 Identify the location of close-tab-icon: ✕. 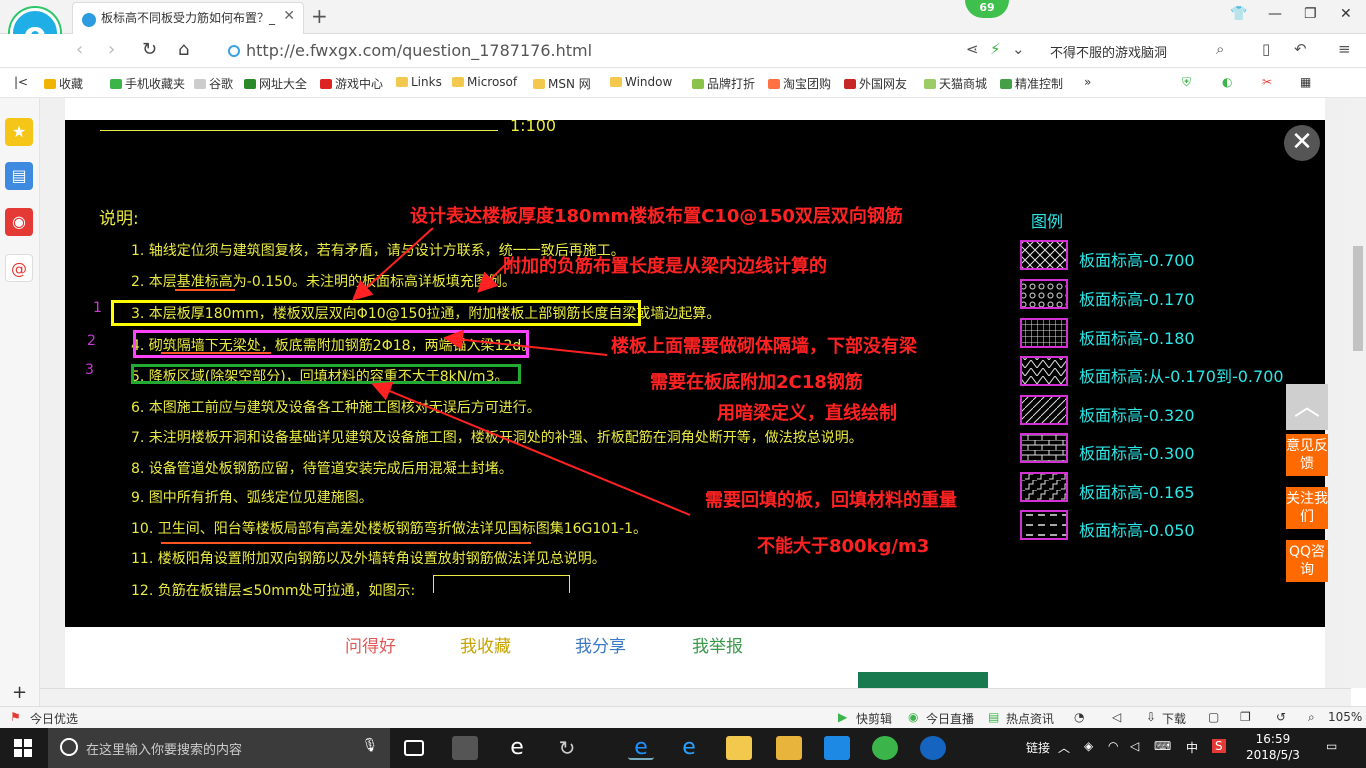
(289, 16).